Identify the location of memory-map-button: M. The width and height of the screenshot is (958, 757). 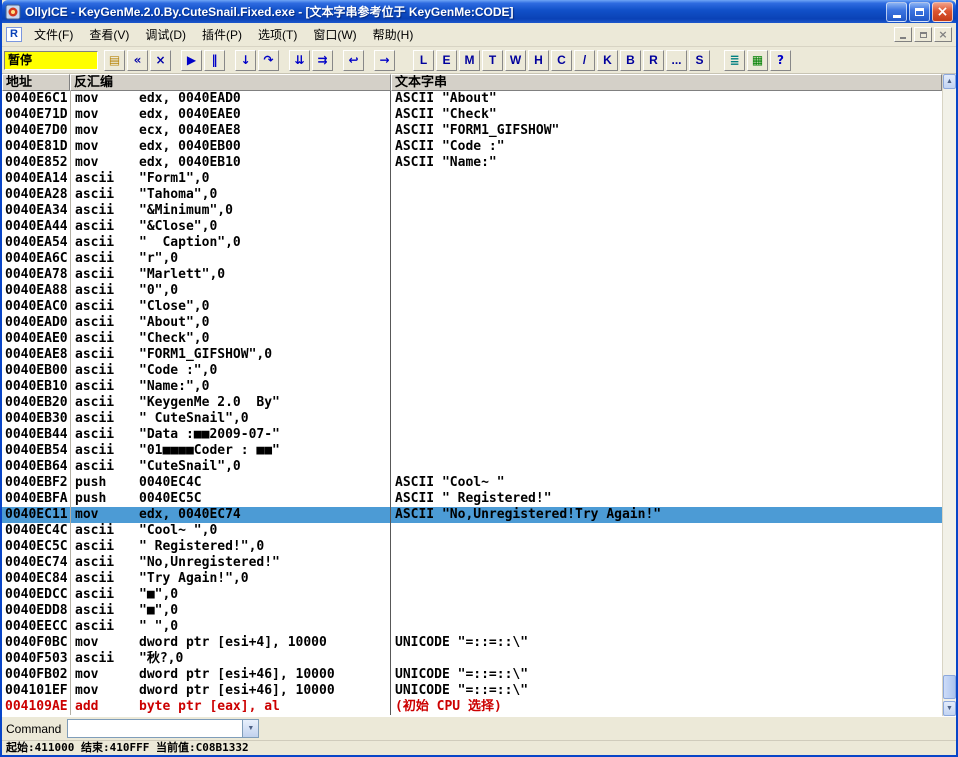
(469, 60).